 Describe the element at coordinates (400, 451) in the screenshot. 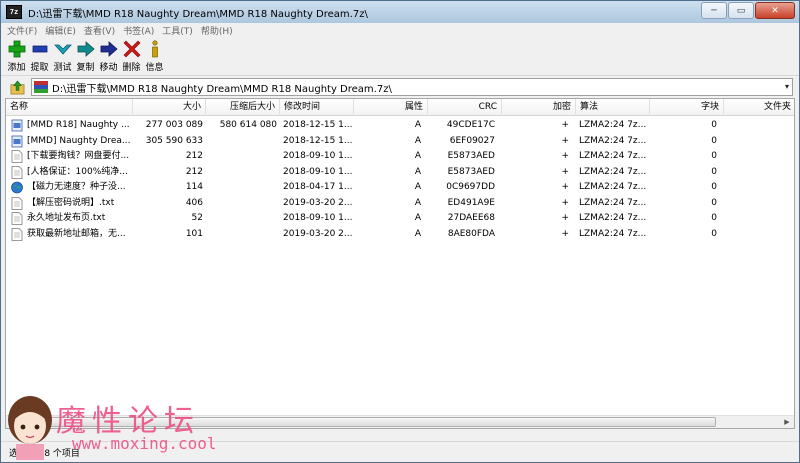

I see `status-bar: 选定 0 / 8 个项目` at that location.